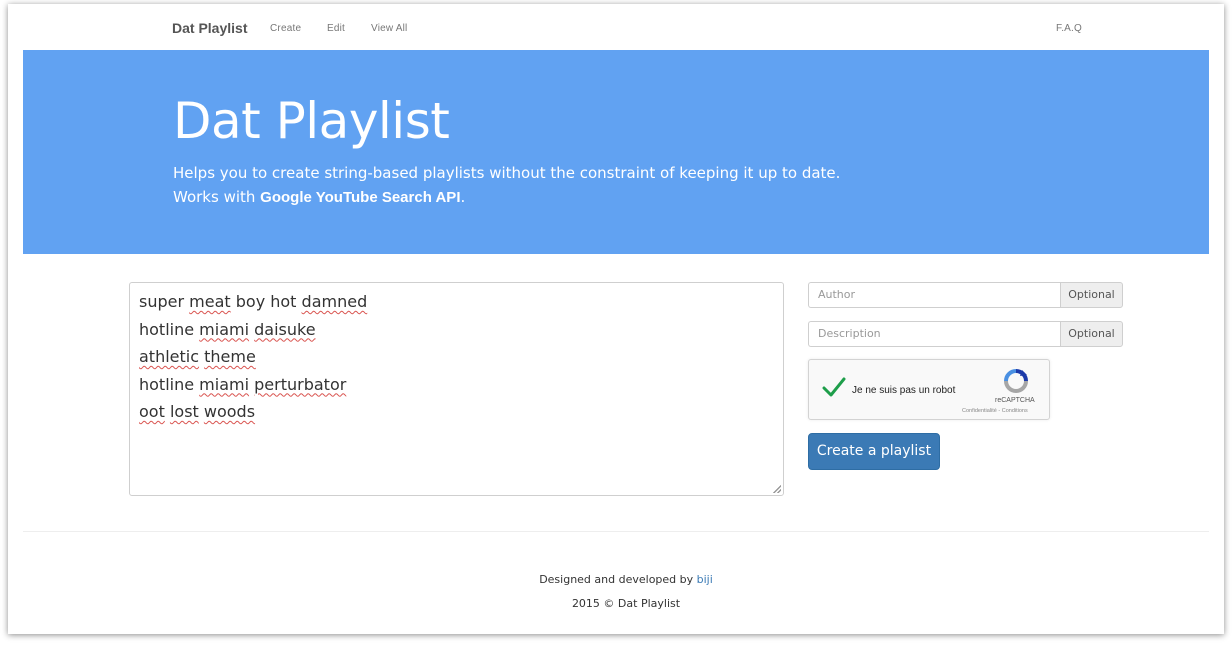 This screenshot has width=1232, height=648. What do you see at coordinates (311, 121) in the screenshot?
I see `page-title: Dat Playlist` at bounding box center [311, 121].